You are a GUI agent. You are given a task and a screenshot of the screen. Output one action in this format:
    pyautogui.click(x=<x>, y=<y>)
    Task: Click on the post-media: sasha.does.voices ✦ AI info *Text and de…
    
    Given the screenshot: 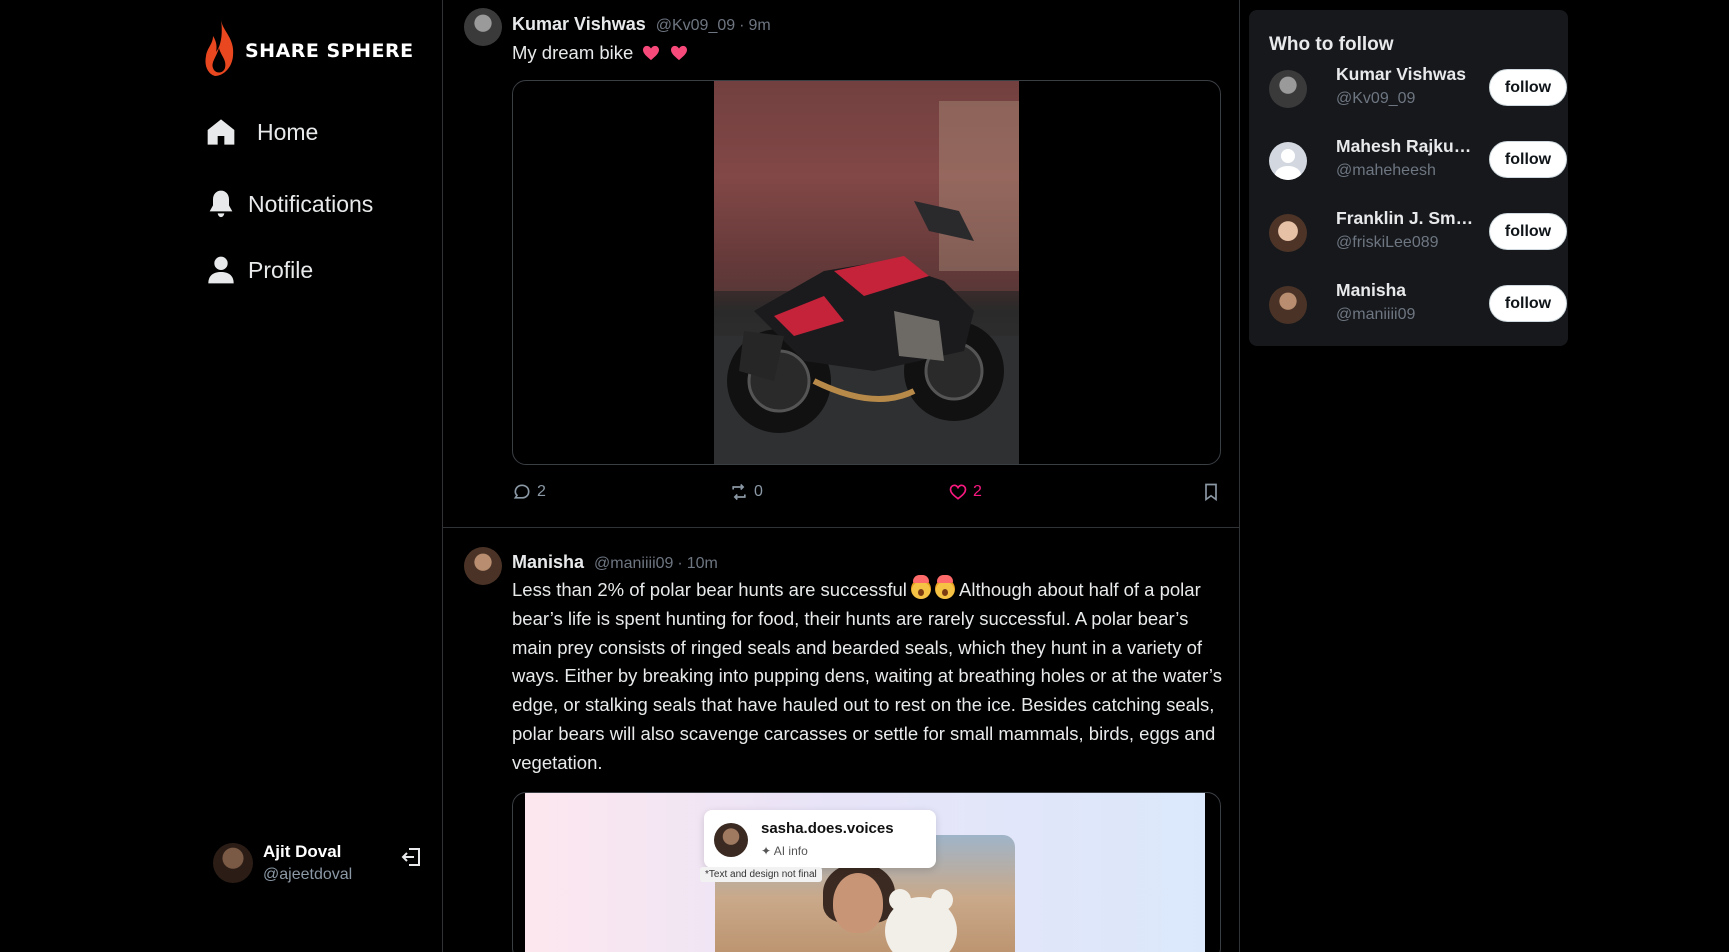 What is the action you would take?
    pyautogui.click(x=866, y=872)
    